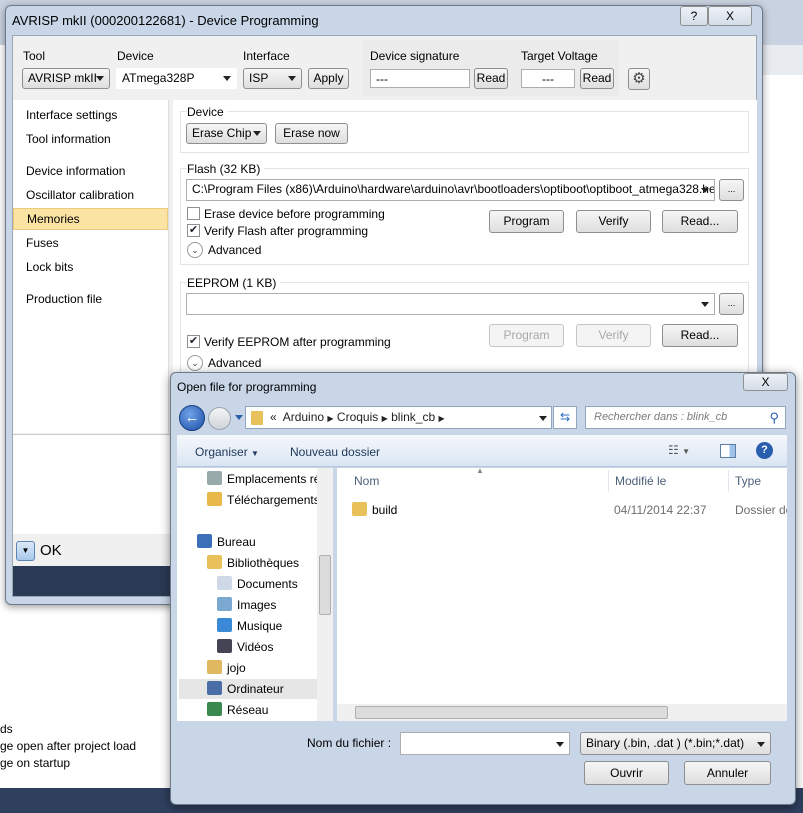 This screenshot has width=803, height=813. I want to click on history-dropdown-icon, so click(239, 417).